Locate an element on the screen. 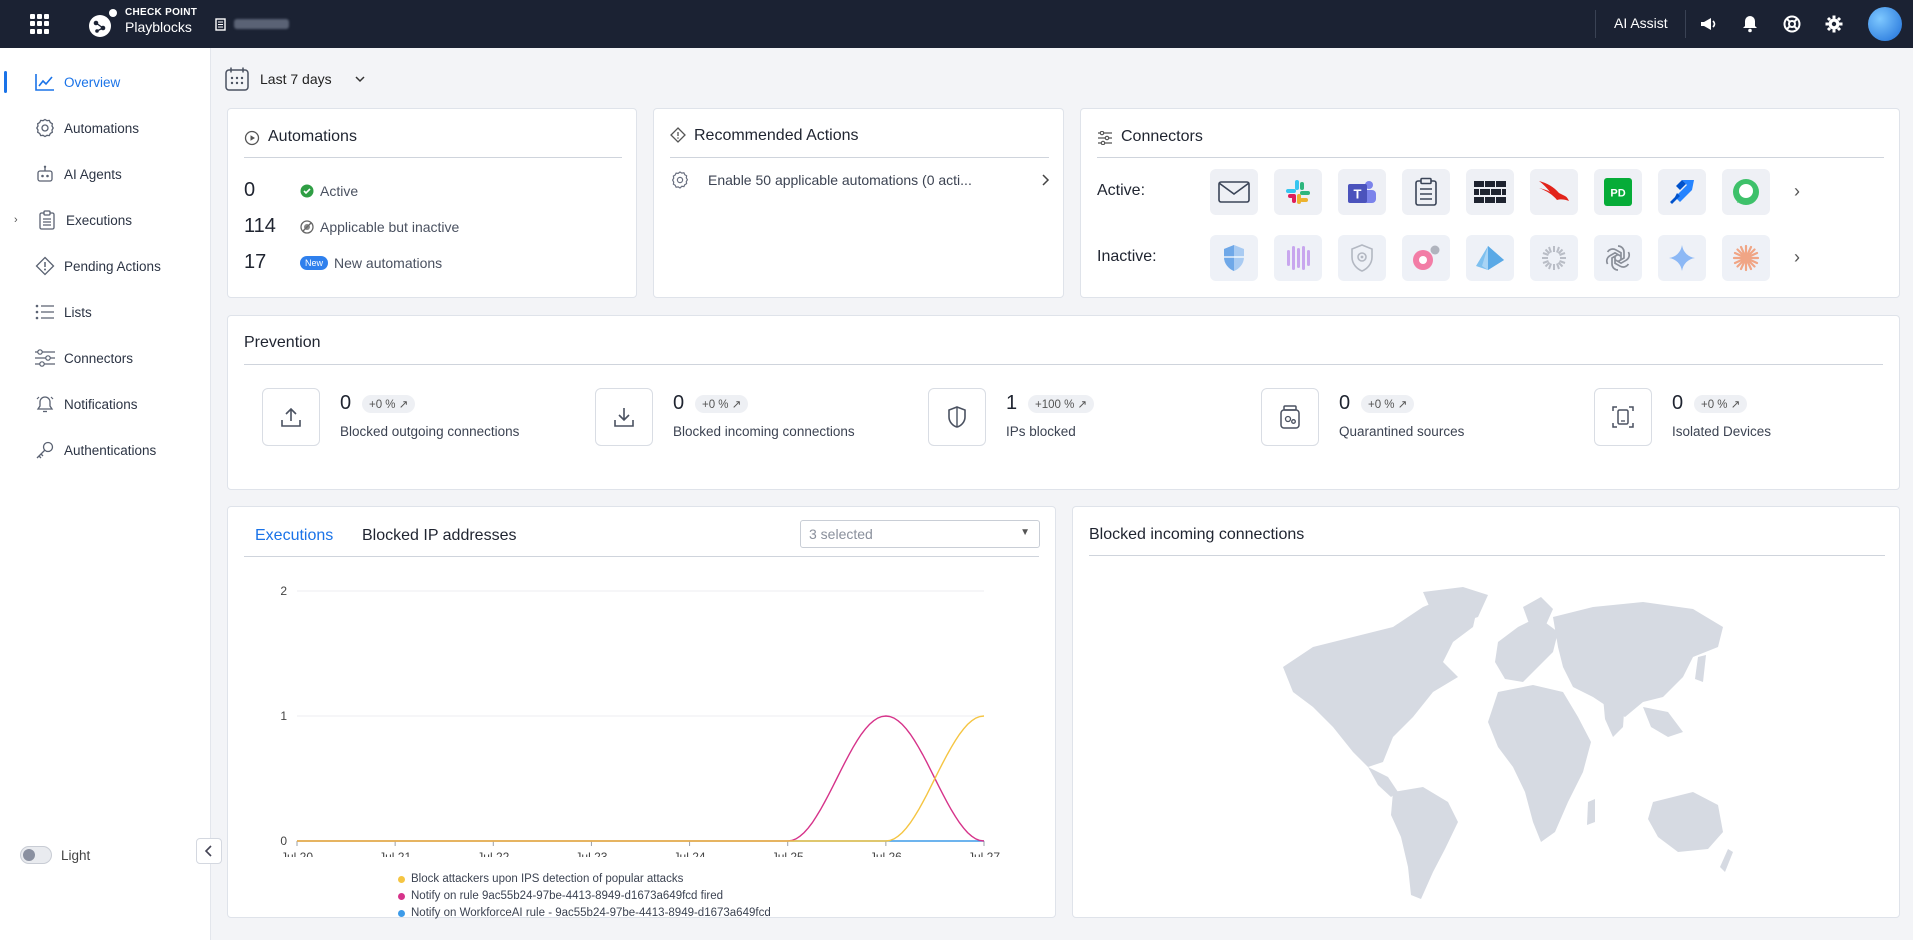 This screenshot has height=940, width=1913. tenant-selector is located at coordinates (255, 24).